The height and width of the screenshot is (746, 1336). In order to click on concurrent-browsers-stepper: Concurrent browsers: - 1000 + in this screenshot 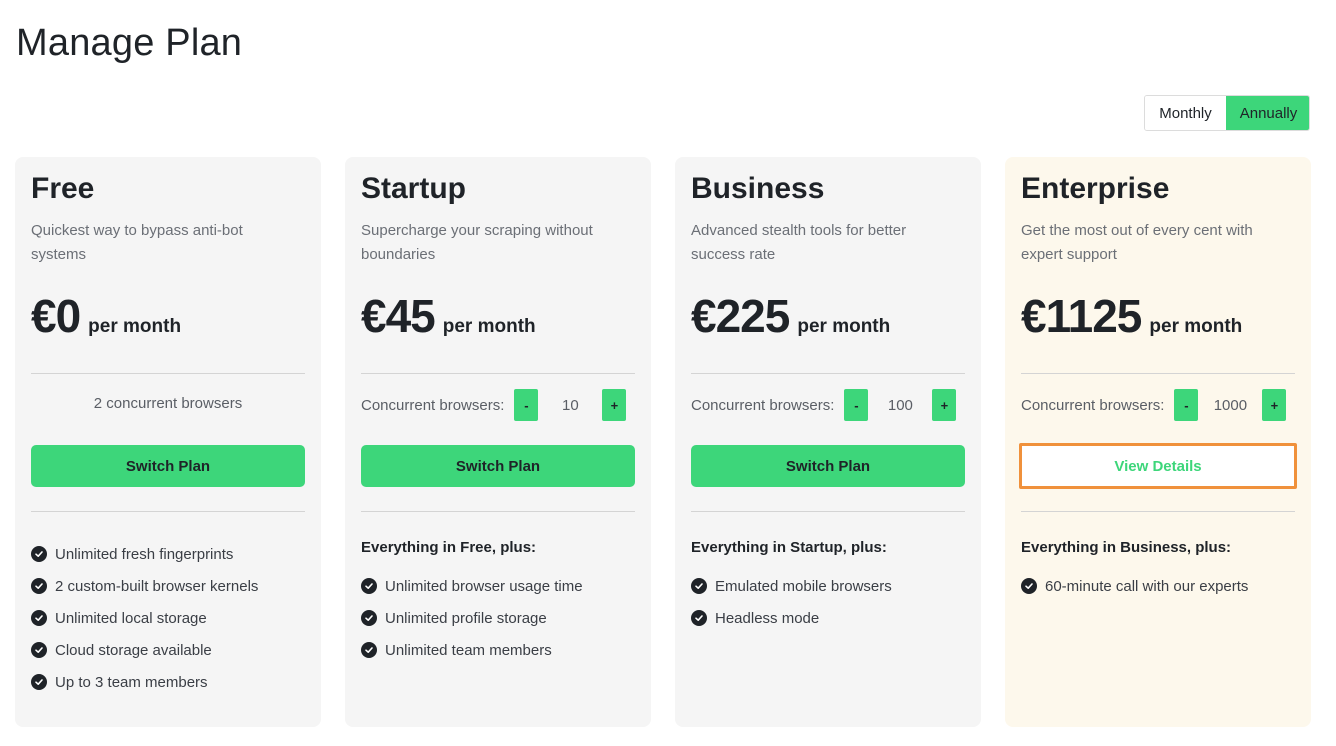, I will do `click(1158, 405)`.